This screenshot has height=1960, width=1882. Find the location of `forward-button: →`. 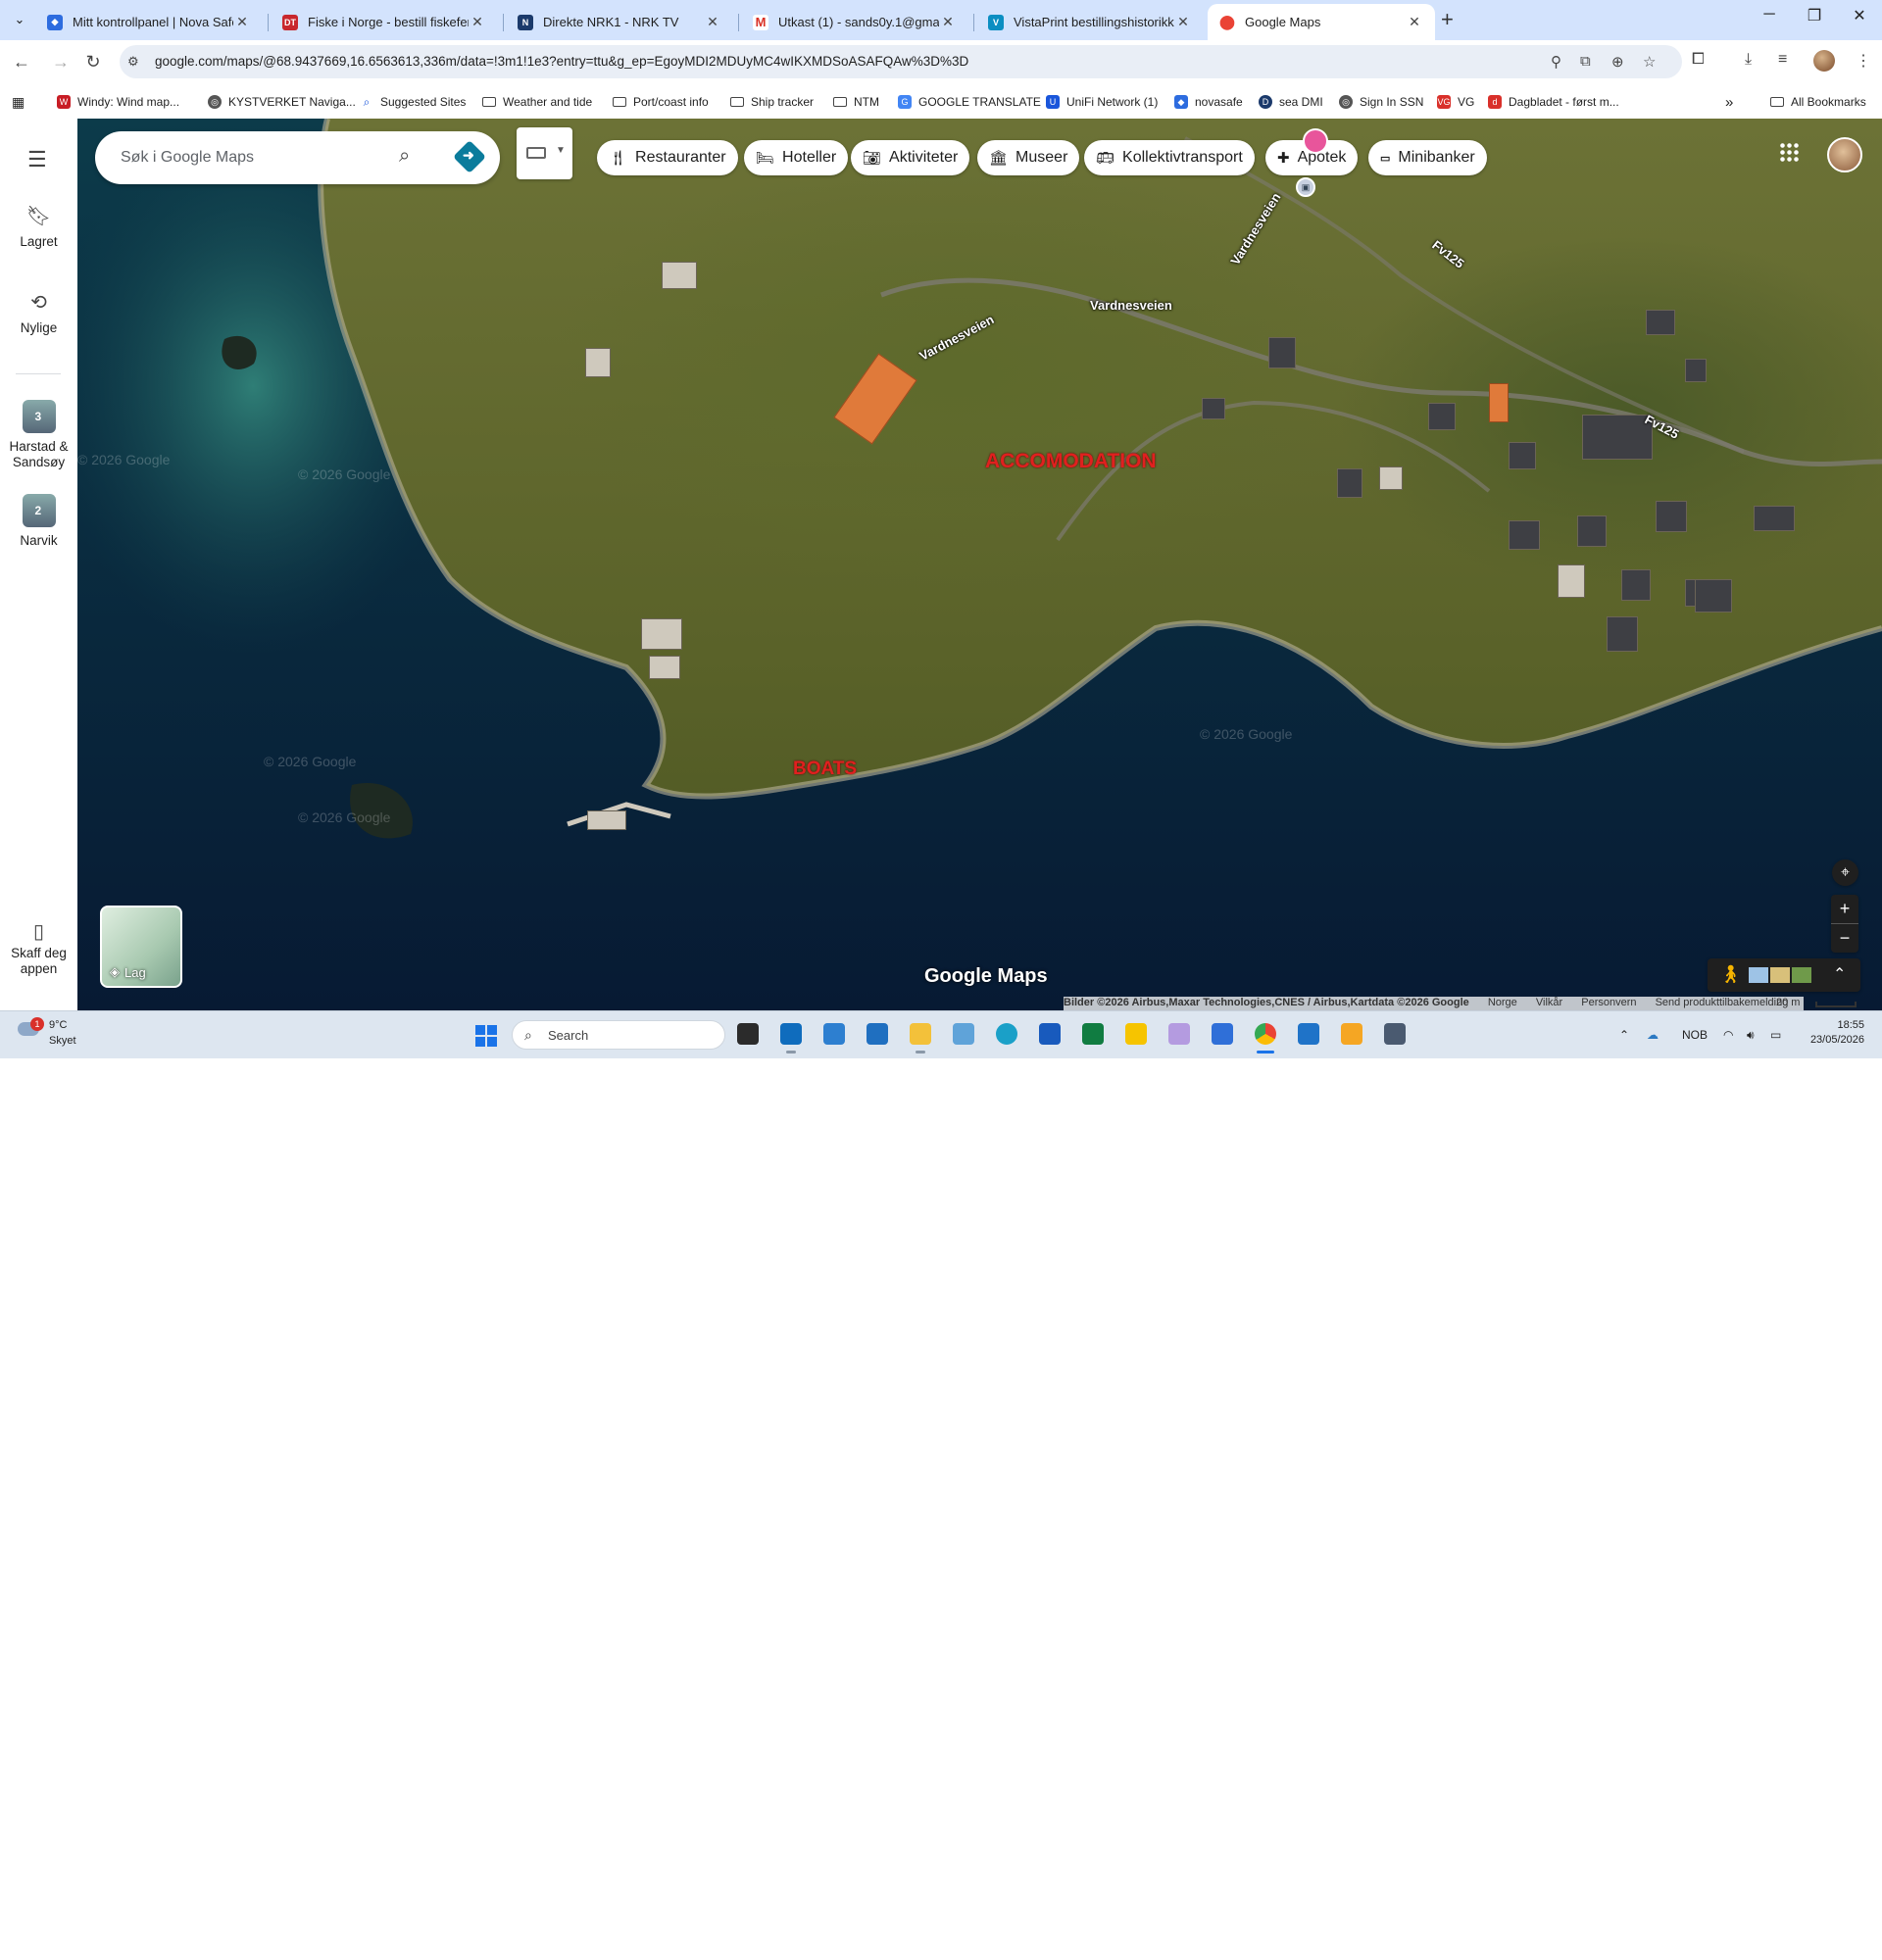

forward-button: → is located at coordinates (61, 62).